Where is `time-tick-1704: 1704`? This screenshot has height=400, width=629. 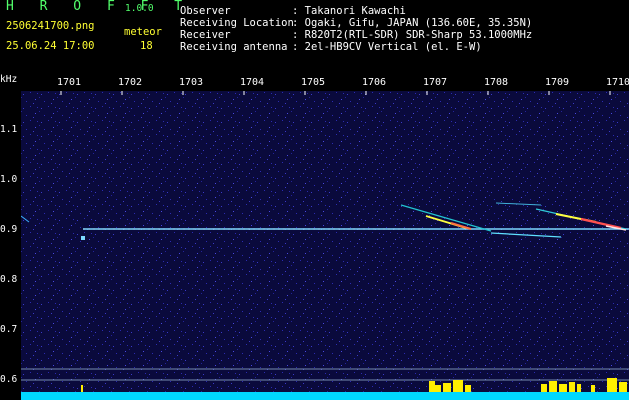 time-tick-1704: 1704 is located at coordinates (252, 82).